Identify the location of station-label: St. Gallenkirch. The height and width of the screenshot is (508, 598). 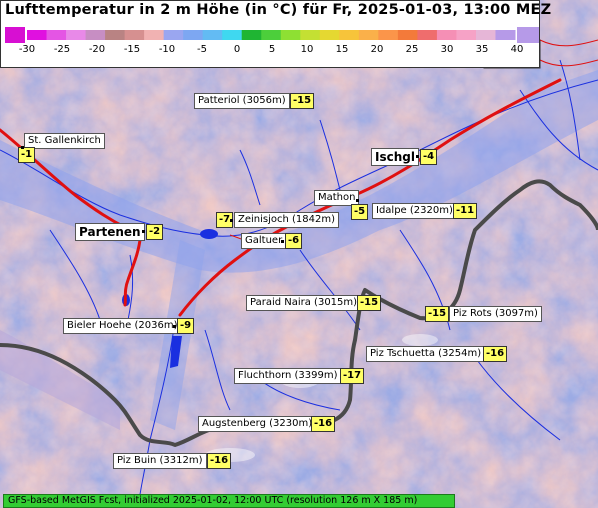
(64, 141).